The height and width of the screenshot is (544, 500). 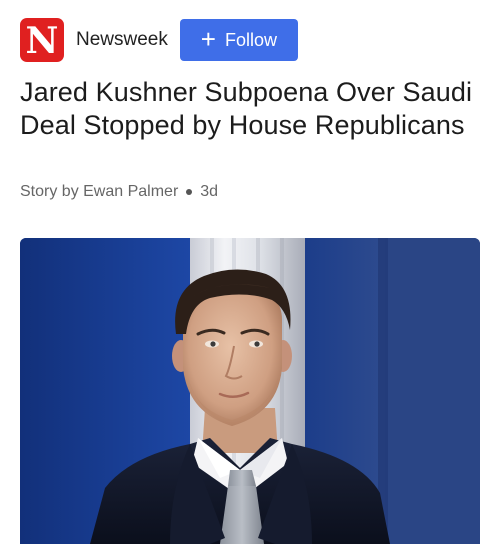 I want to click on newsweek-logo: N, so click(x=42, y=40).